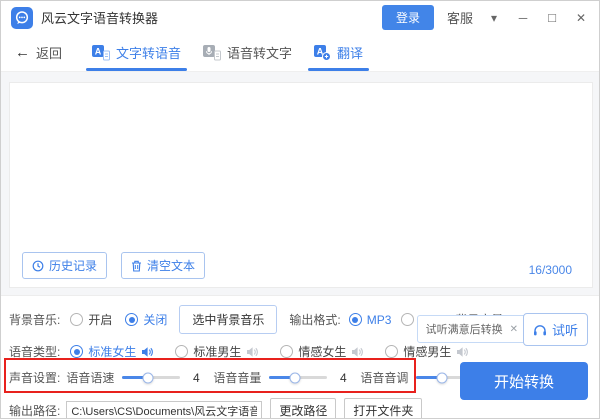  Describe the element at coordinates (384, 378) in the screenshot. I see `speech-pitch-label: 语音音调` at that location.